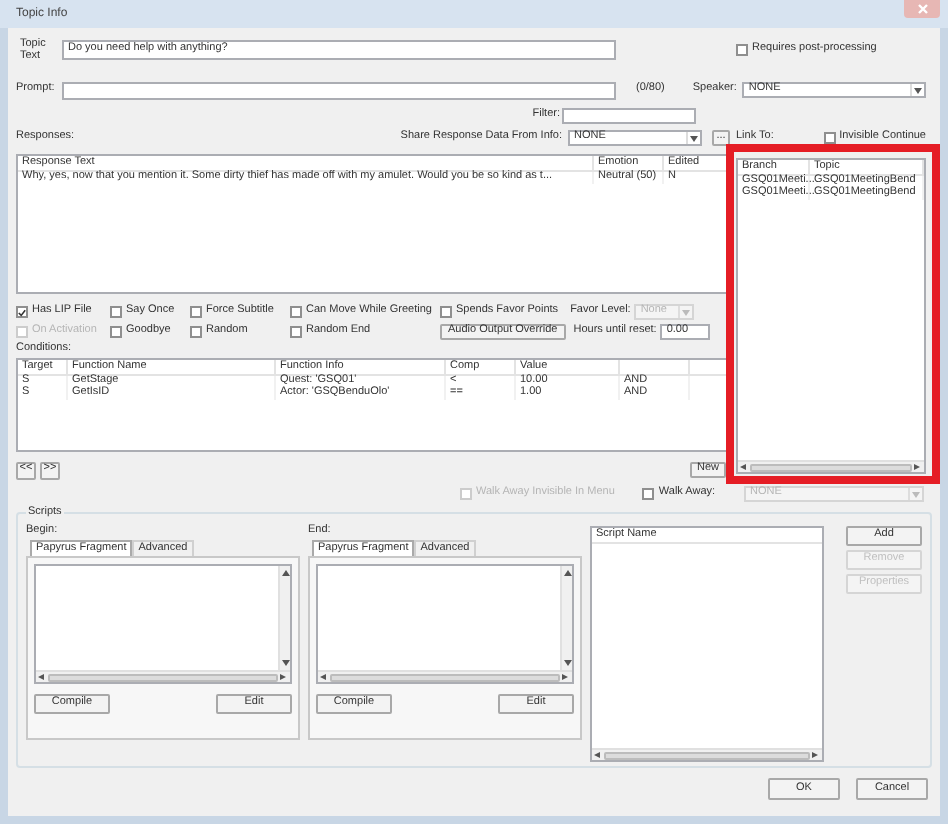 This screenshot has height=824, width=948. What do you see at coordinates (629, 116) in the screenshot?
I see `filter-field` at bounding box center [629, 116].